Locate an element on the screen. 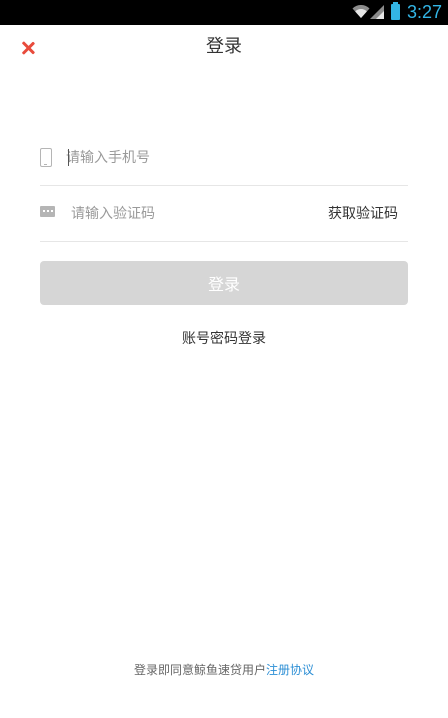  verification-code-input is located at coordinates (201, 214).